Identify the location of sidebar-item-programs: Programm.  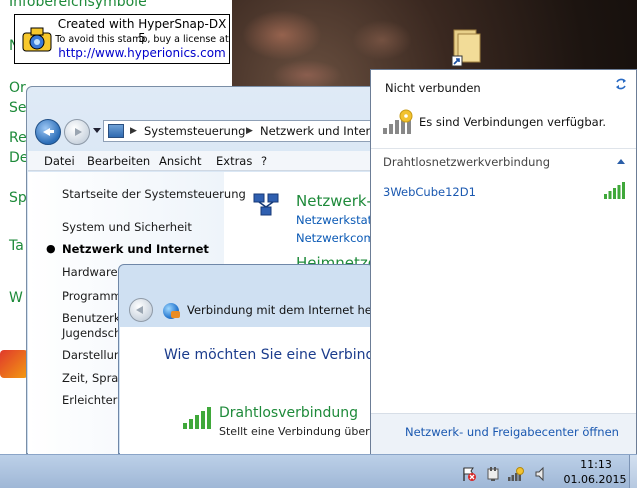
(92, 296).